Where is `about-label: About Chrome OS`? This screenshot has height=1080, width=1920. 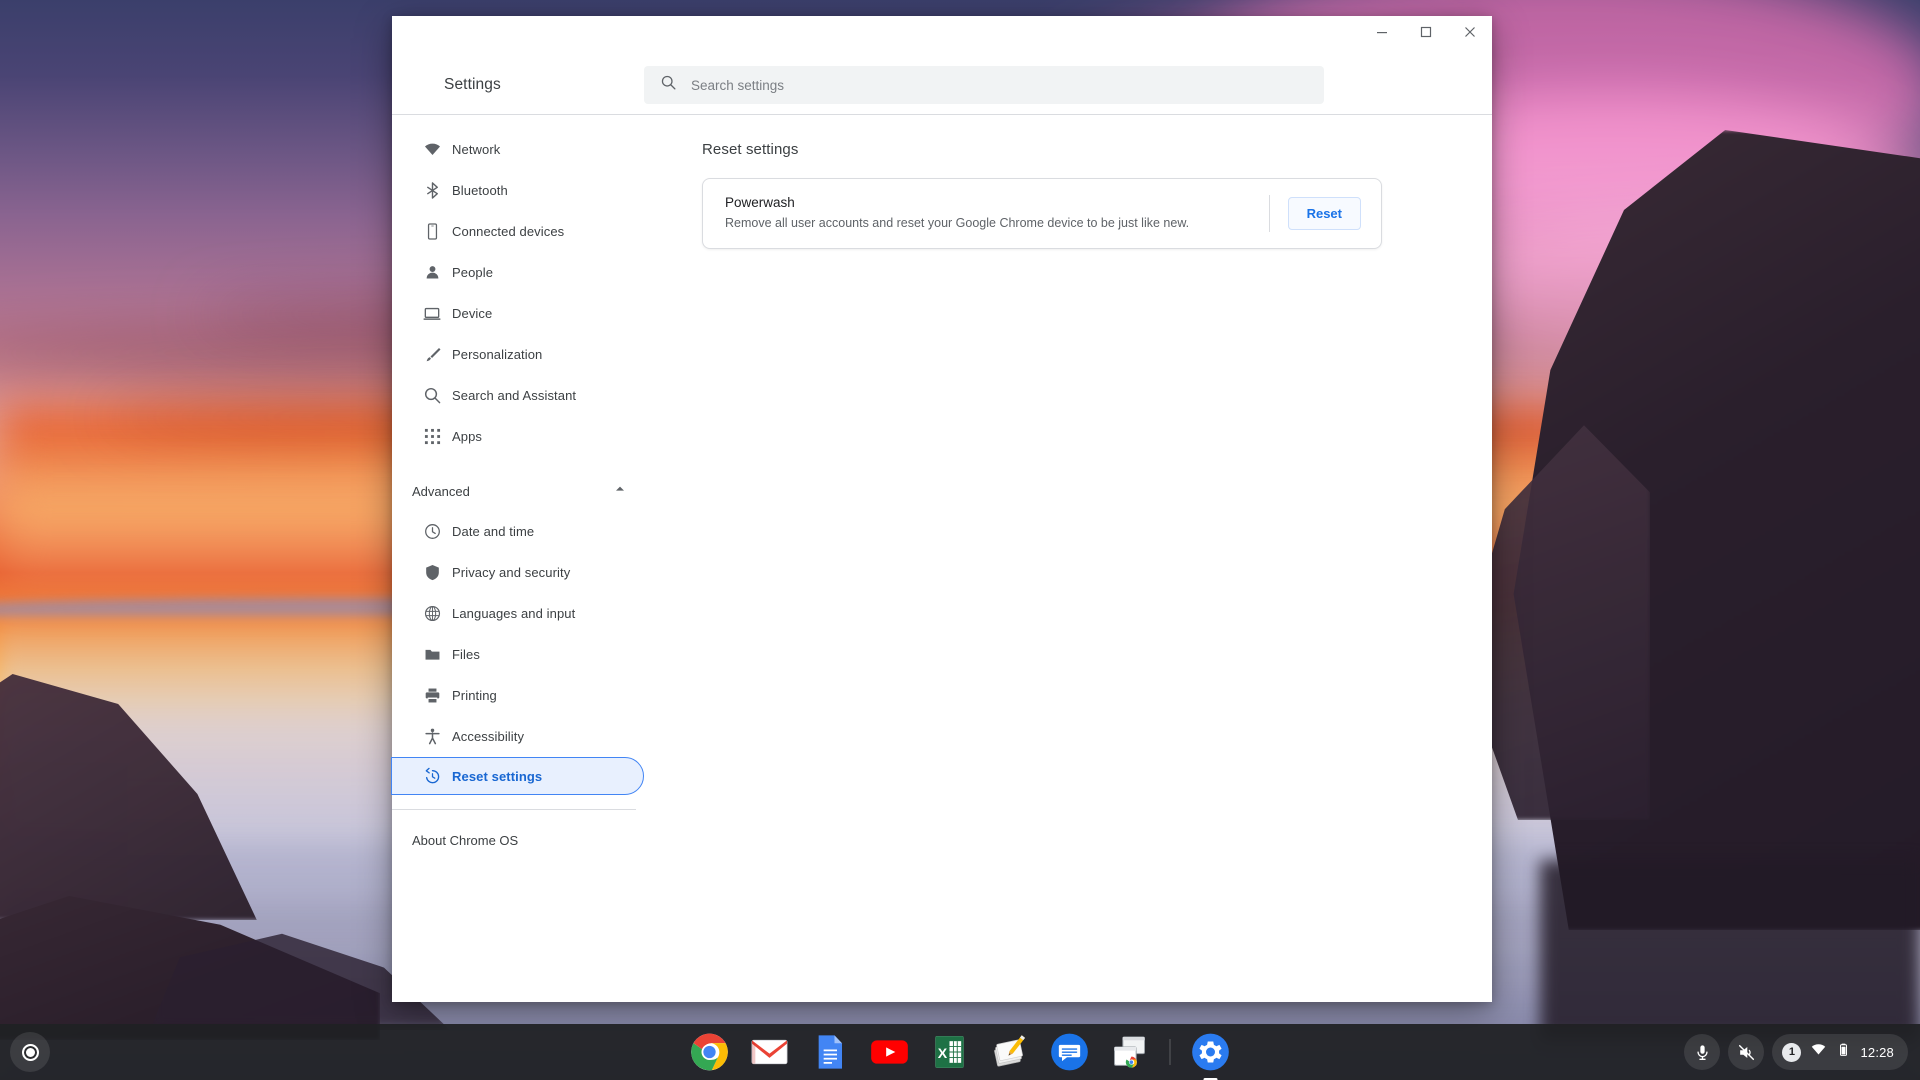 about-label: About Chrome OS is located at coordinates (465, 840).